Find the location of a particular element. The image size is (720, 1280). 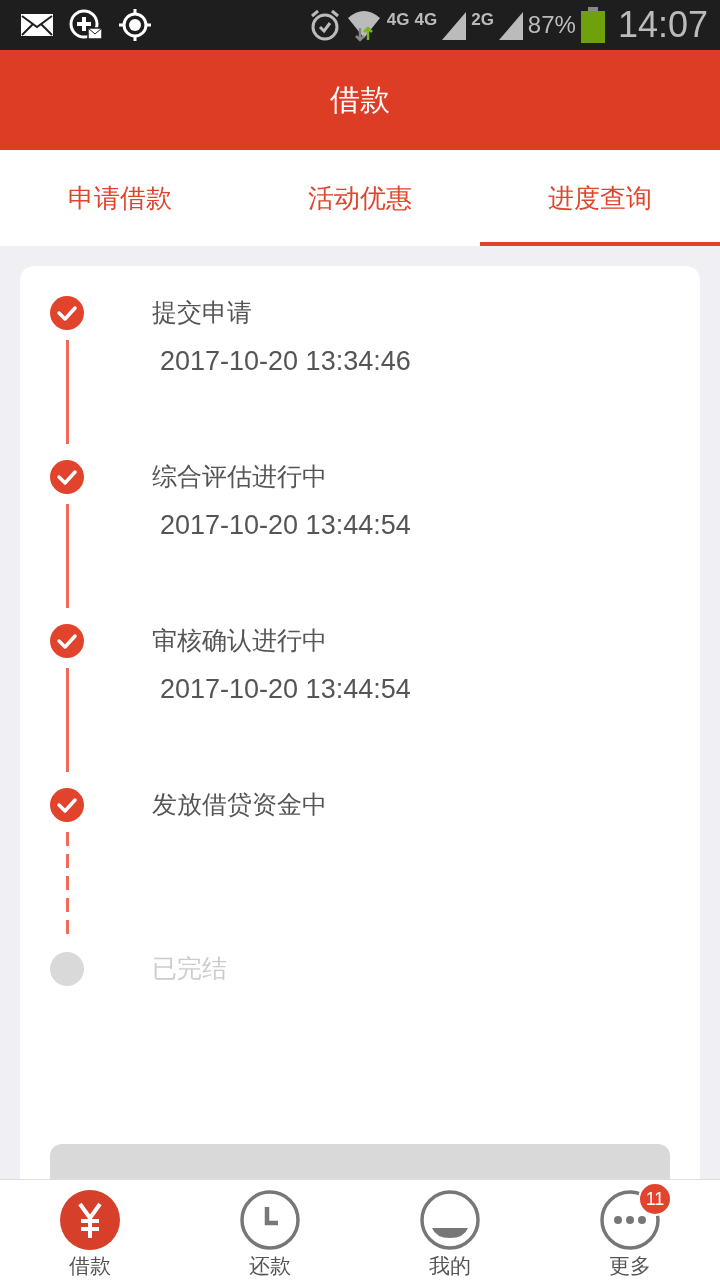

page-title: 借款 is located at coordinates (360, 99).